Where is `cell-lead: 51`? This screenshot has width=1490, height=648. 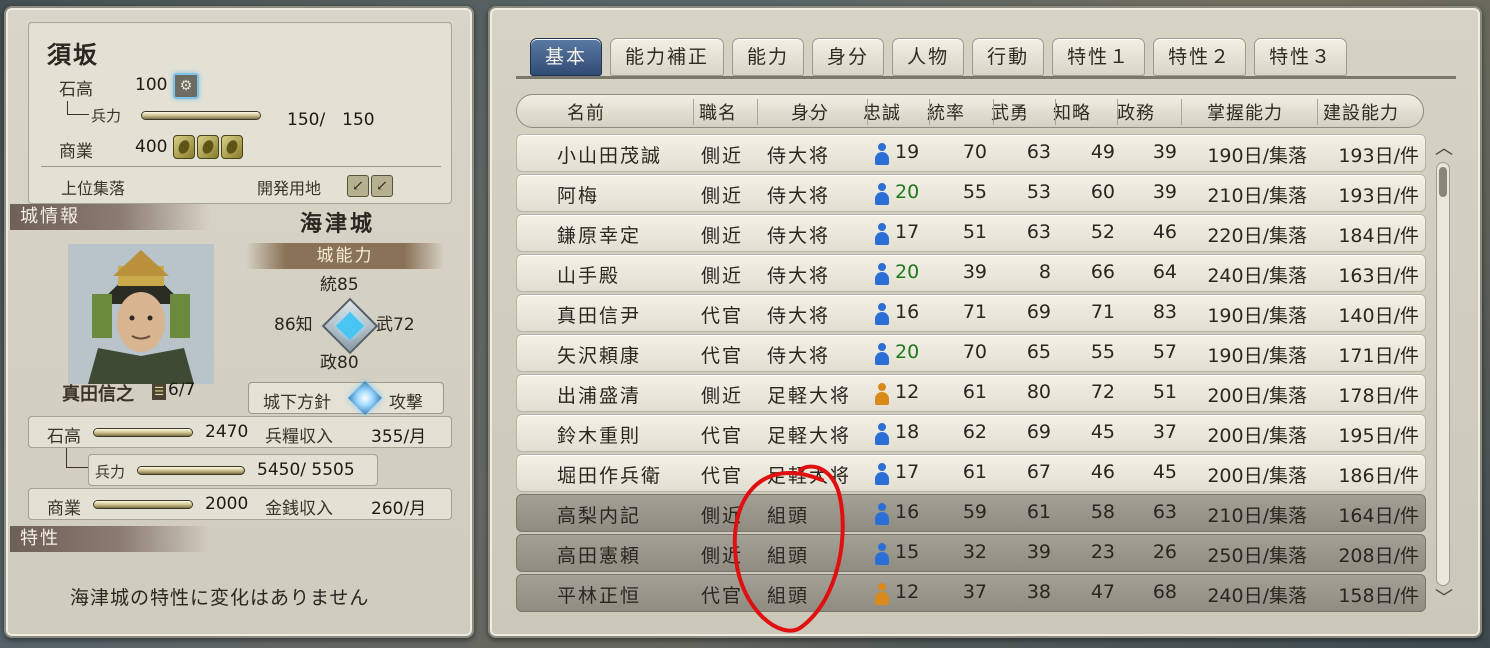 cell-lead: 51 is located at coordinates (974, 232).